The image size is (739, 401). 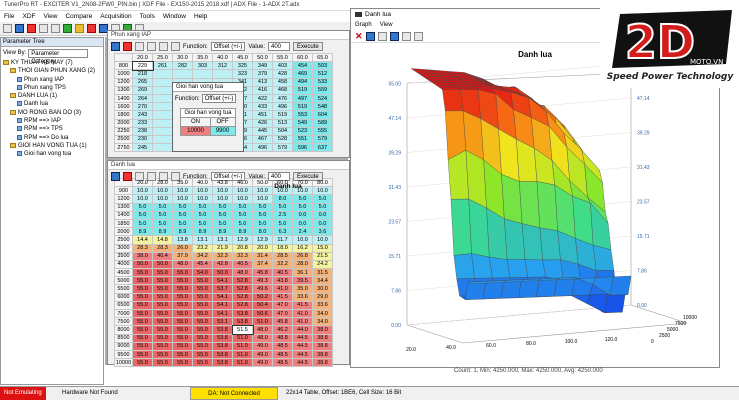 What do you see at coordinates (262, 115) in the screenshot?
I see `table-cell: 451` at bounding box center [262, 115].